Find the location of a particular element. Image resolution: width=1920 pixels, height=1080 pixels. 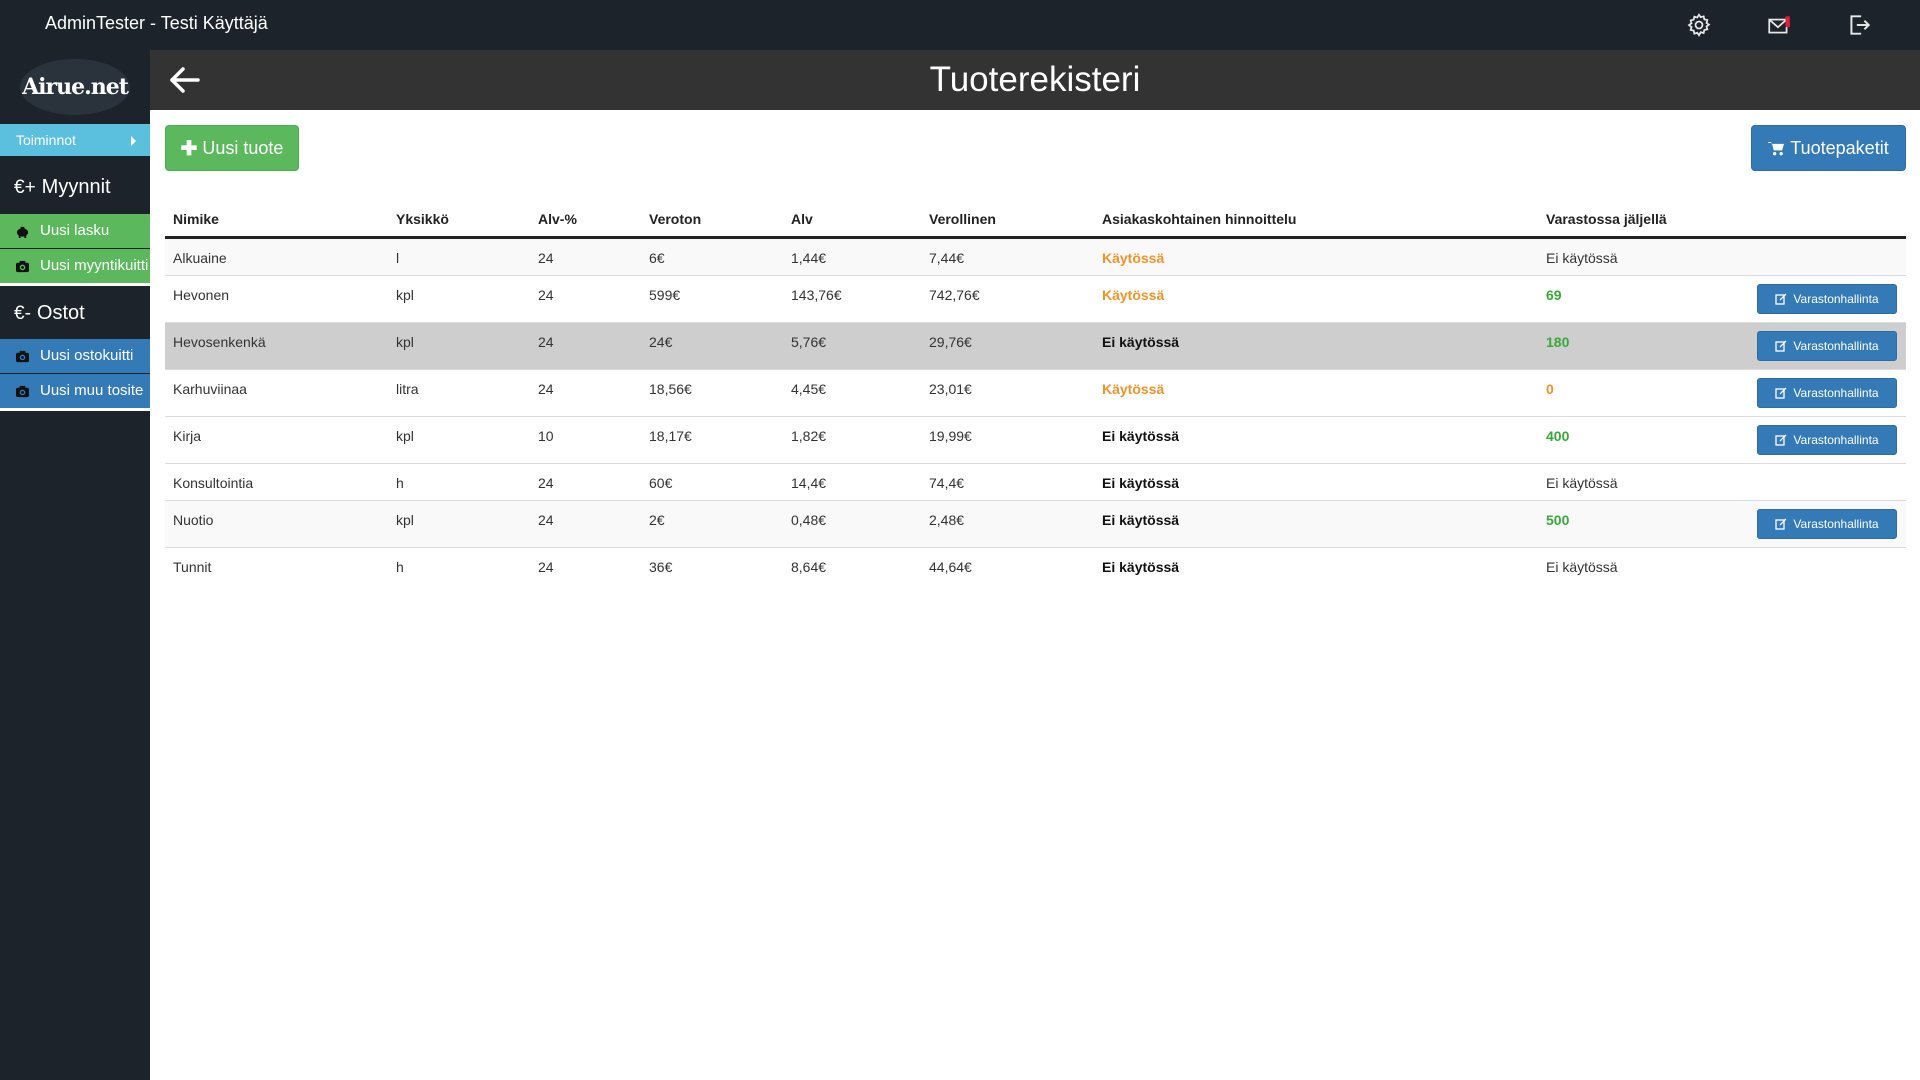

cell-name: Hevonen is located at coordinates (201, 295).